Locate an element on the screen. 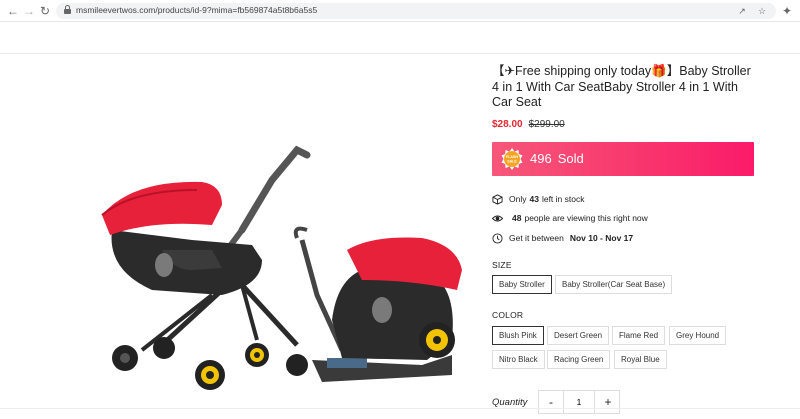 Image resolution: width=800 pixels, height=419 pixels. forward-icon: → is located at coordinates (29, 11).